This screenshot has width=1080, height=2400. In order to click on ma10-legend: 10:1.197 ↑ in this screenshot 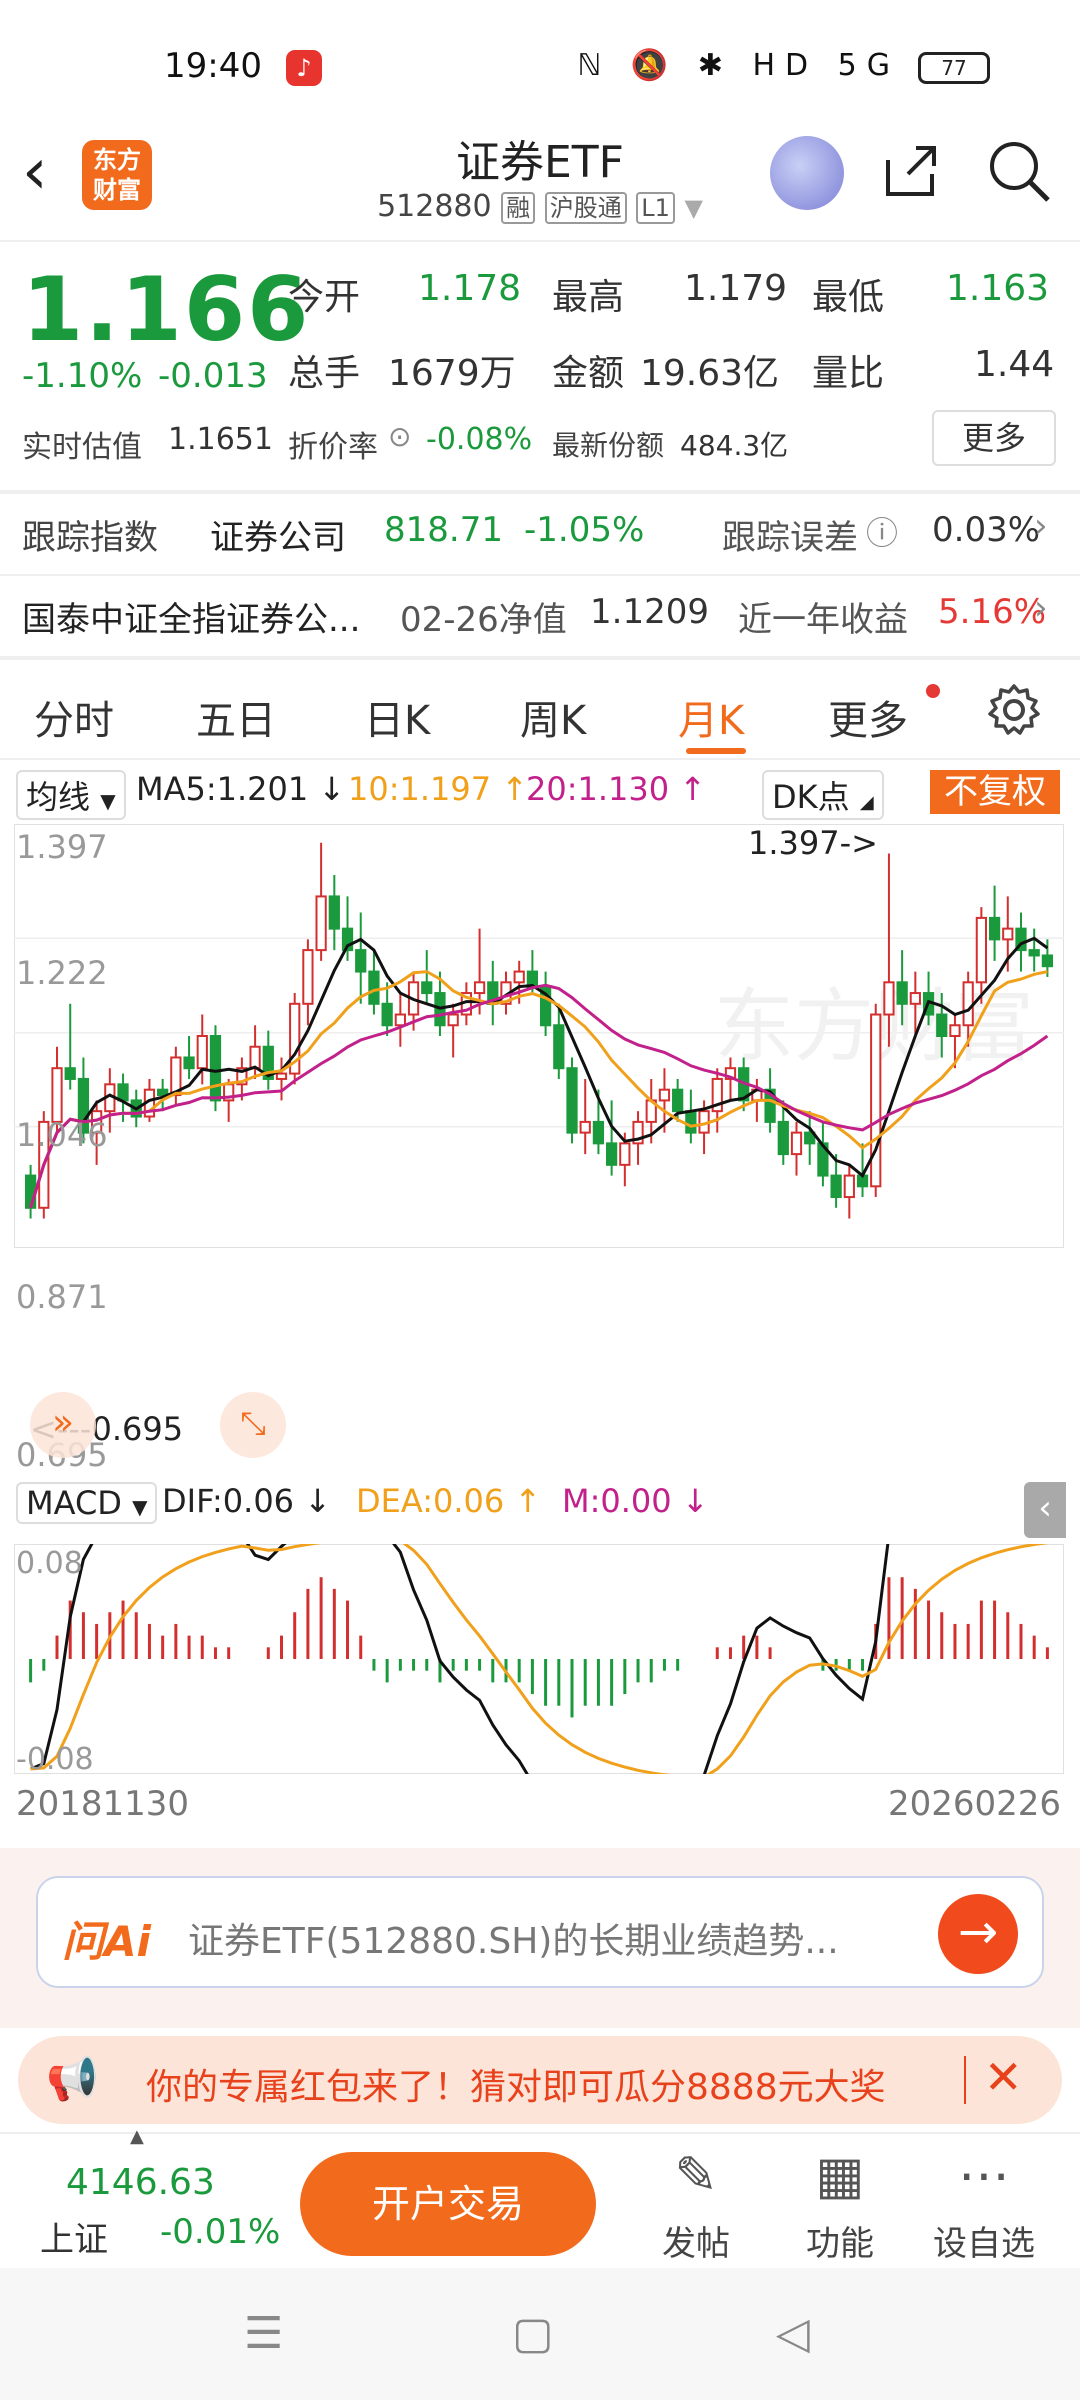, I will do `click(438, 789)`.